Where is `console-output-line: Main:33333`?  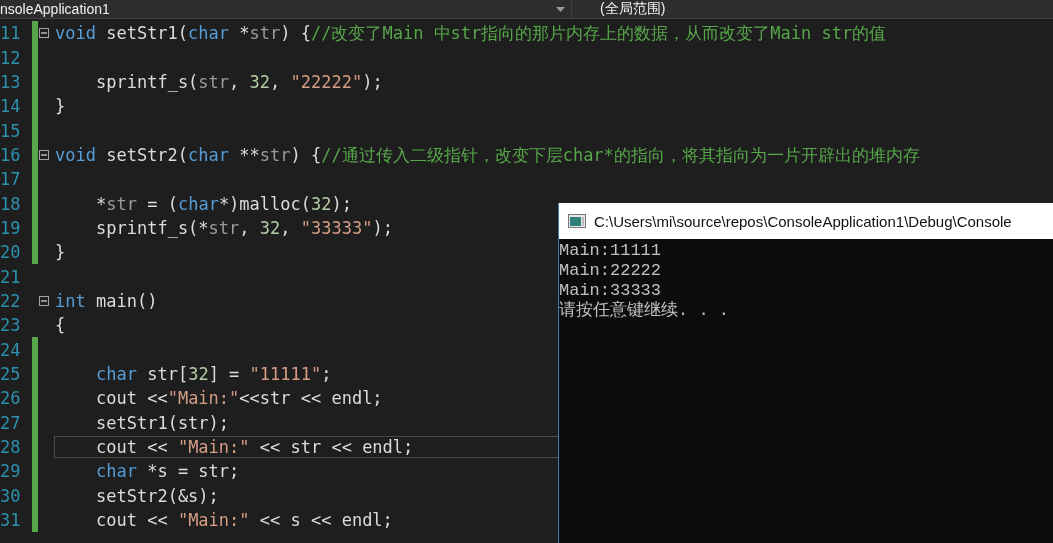
console-output-line: Main:33333 is located at coordinates (611, 291).